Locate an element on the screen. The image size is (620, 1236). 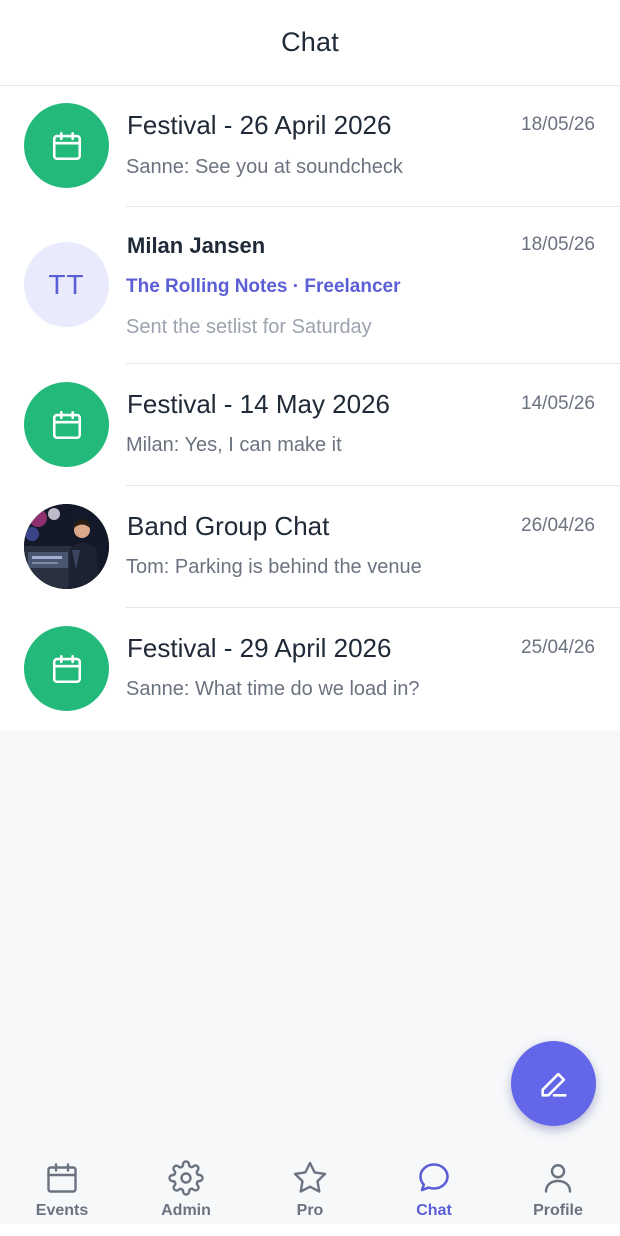
tab-label: Chat is located at coordinates (434, 1210).